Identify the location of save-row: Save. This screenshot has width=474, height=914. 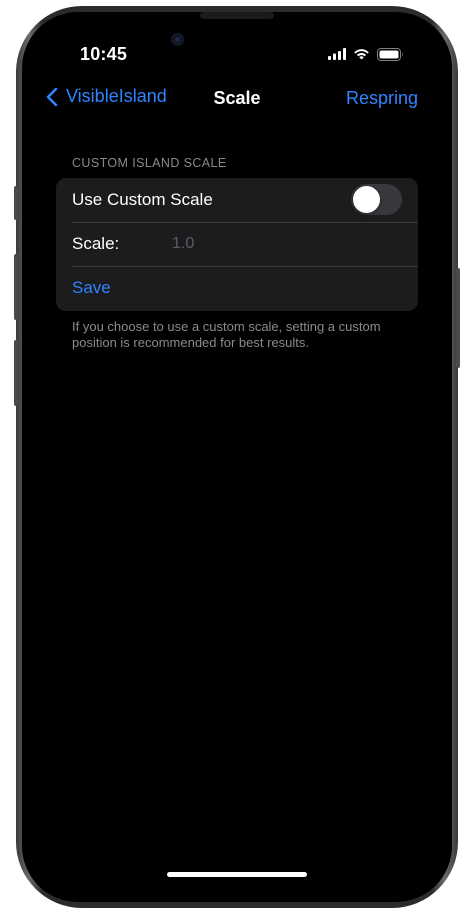
(237, 288).